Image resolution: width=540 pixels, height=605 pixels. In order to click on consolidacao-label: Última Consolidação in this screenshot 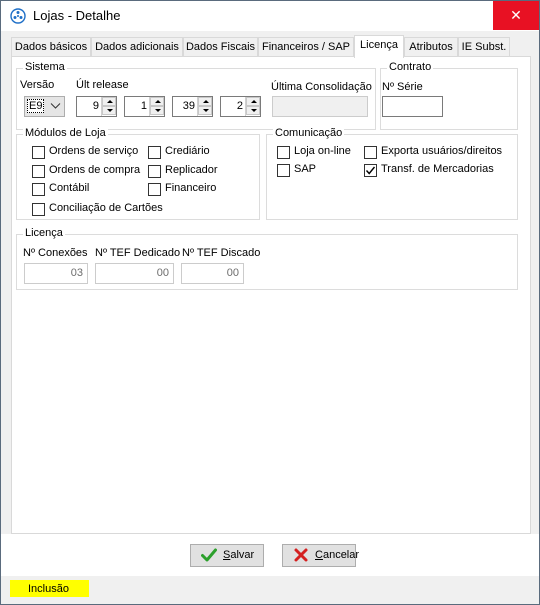, I will do `click(321, 87)`.